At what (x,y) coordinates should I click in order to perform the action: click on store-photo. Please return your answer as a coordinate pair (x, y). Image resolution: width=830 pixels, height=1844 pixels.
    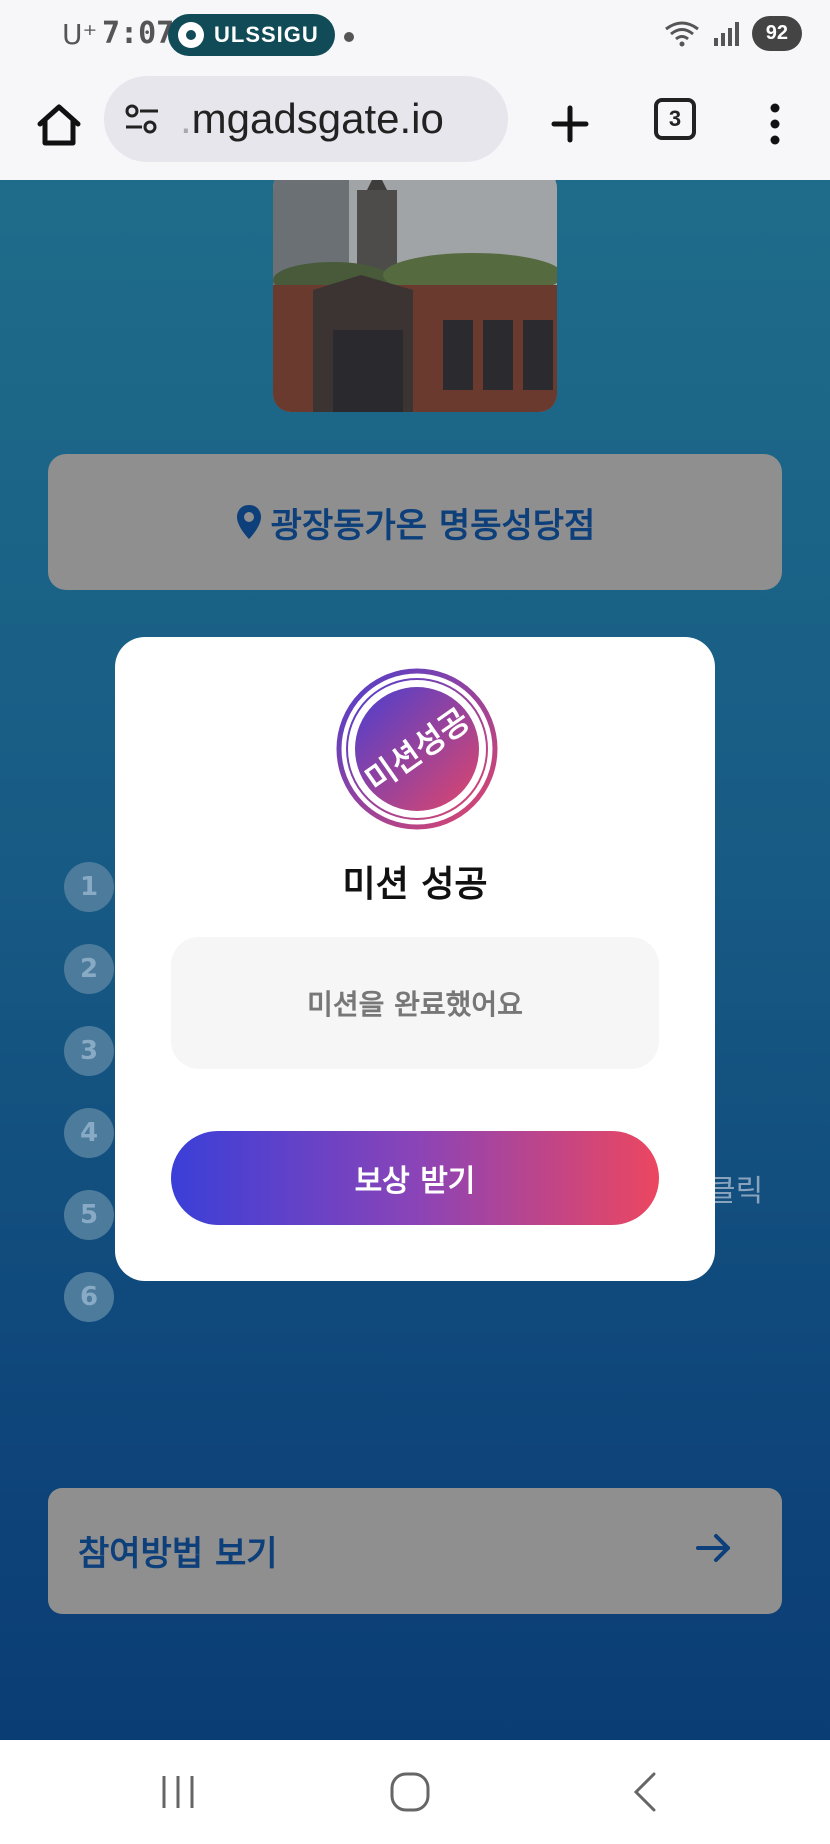
    Looking at the image, I should click on (415, 296).